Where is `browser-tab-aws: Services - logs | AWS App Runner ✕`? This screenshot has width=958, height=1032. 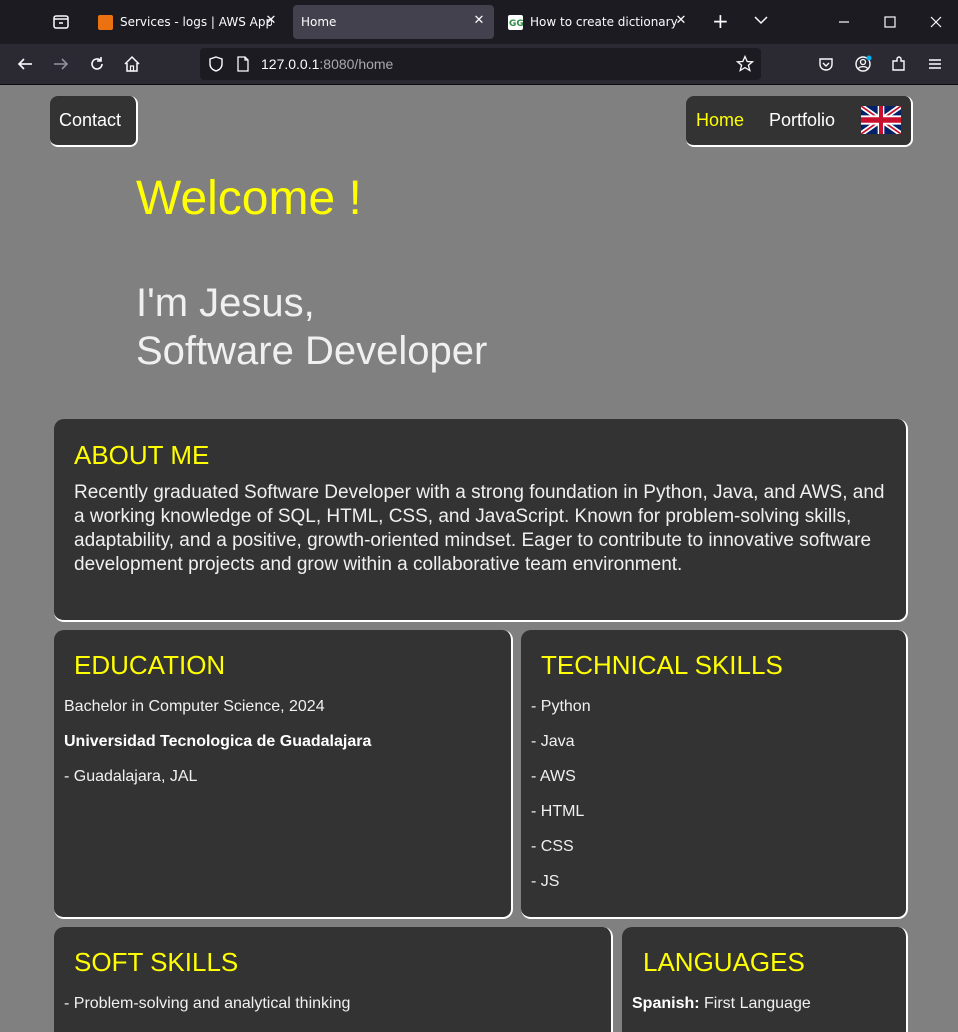 browser-tab-aws: Services - logs | AWS App Runner ✕ is located at coordinates (188, 22).